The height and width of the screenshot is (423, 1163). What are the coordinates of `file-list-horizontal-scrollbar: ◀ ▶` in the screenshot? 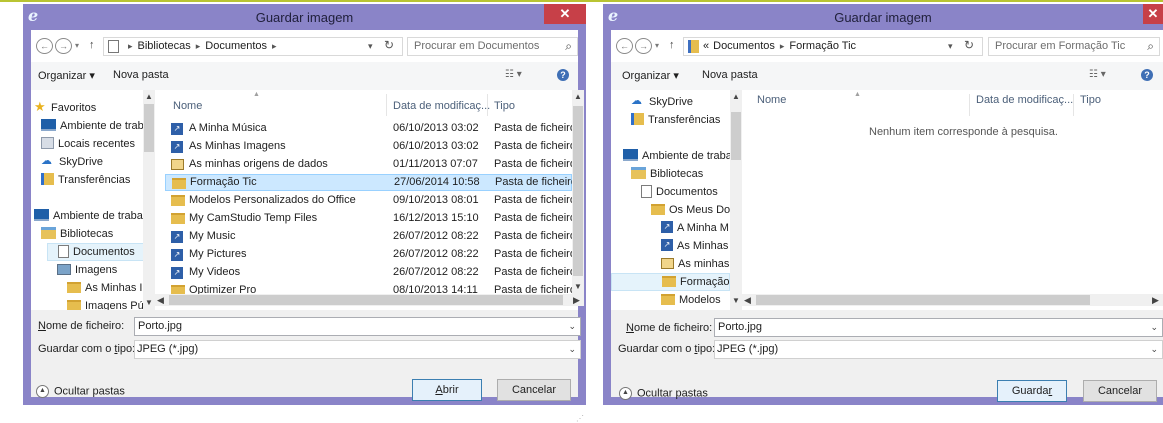 It's located at (369, 300).